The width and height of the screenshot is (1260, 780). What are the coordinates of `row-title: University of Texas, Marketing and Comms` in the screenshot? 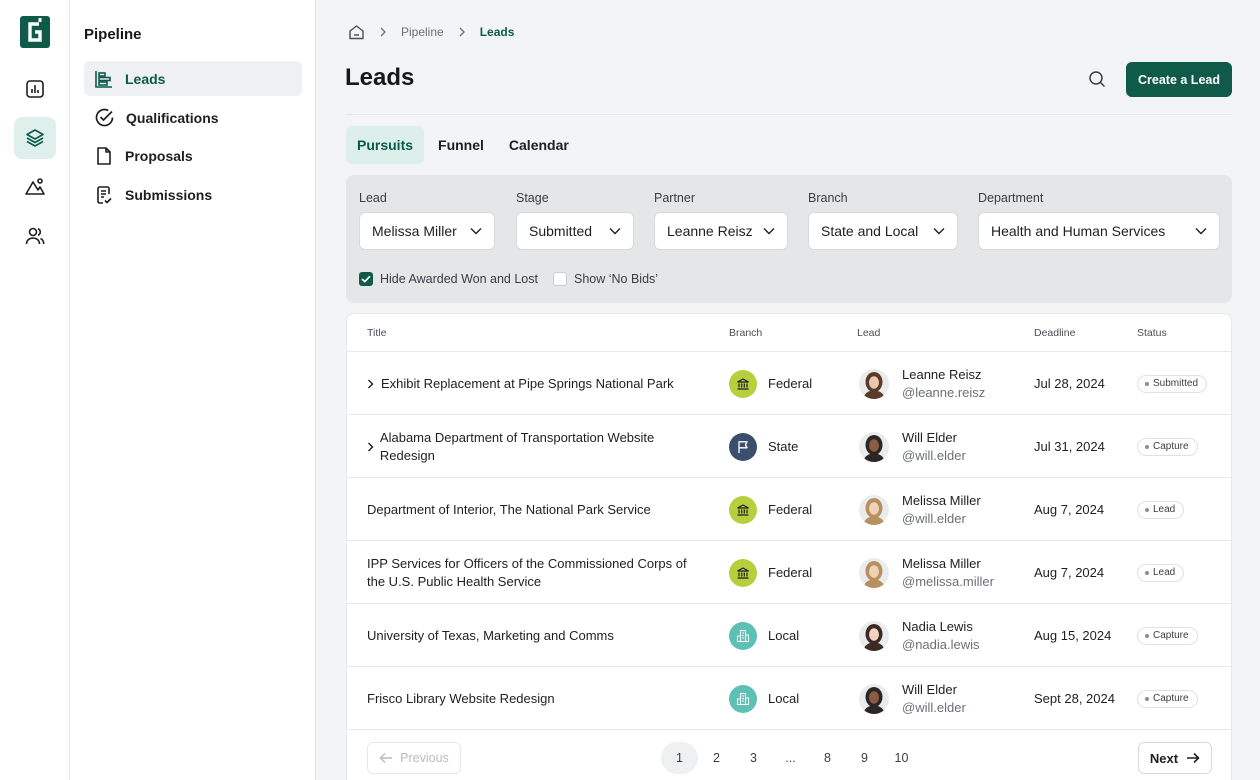 It's located at (490, 636).